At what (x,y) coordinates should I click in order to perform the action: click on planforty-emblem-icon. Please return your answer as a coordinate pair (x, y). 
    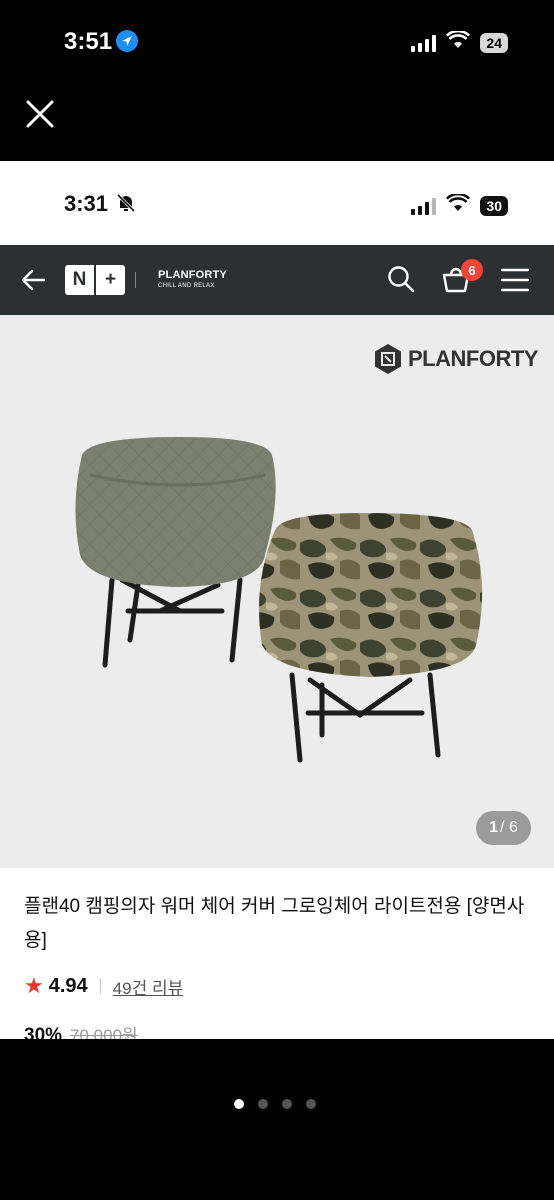
    Looking at the image, I should click on (388, 359).